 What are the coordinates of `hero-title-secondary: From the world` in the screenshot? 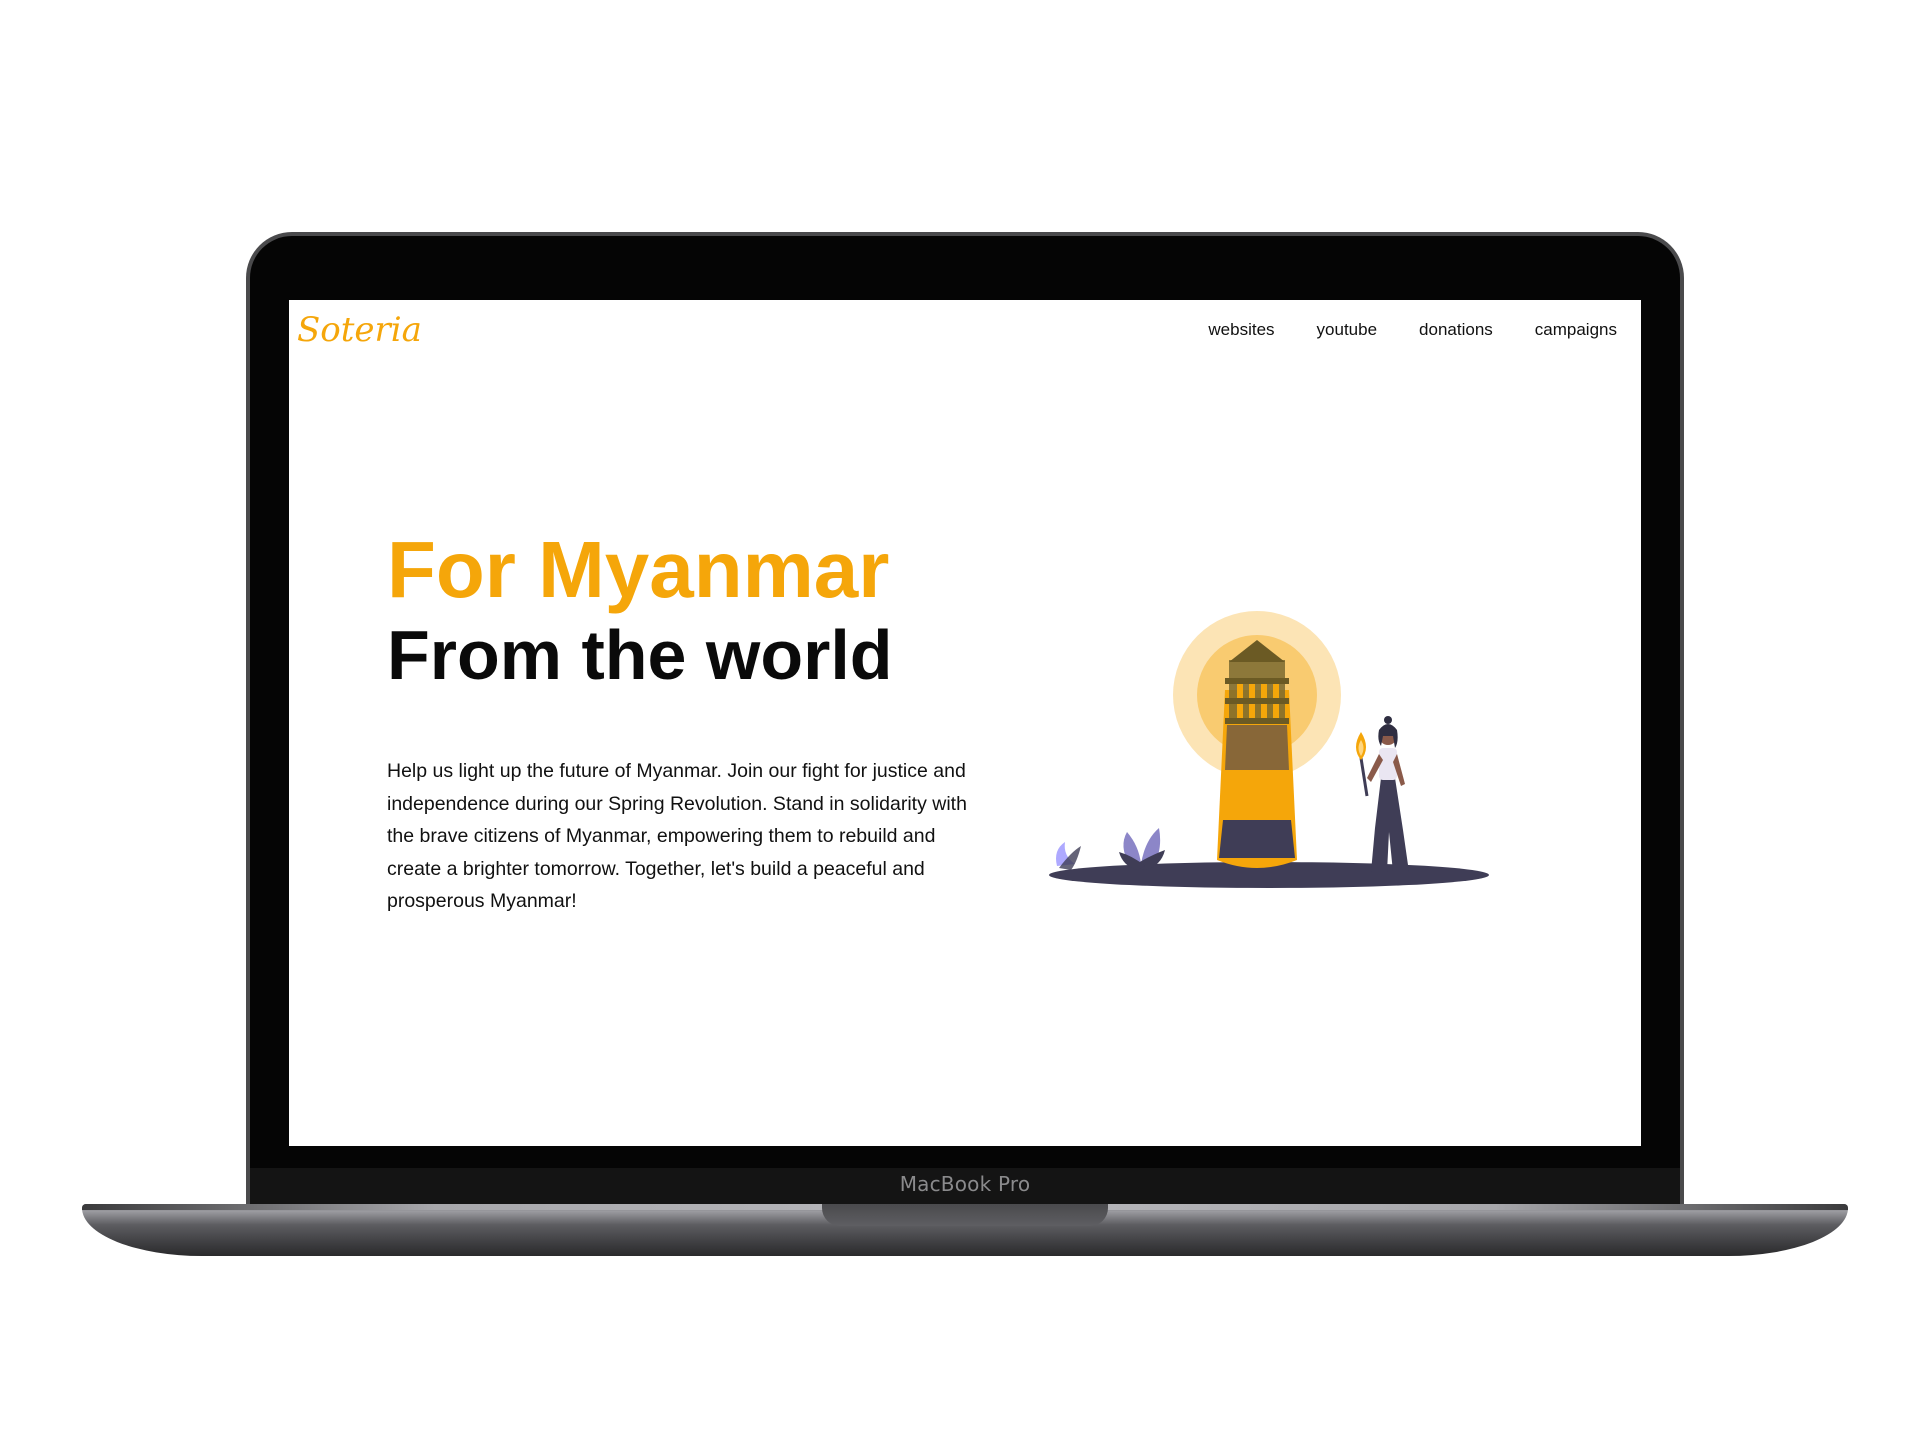 It's located at (640, 655).